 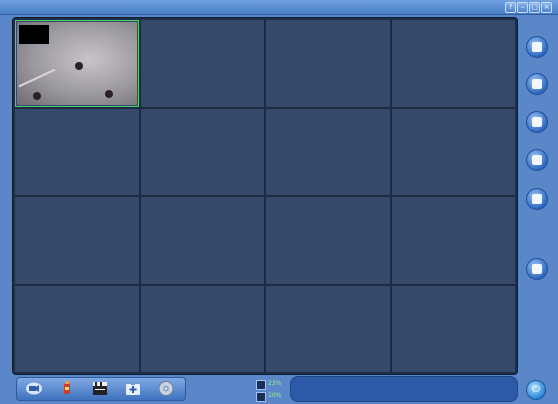 I want to click on clapperboard-icon, so click(x=100, y=388).